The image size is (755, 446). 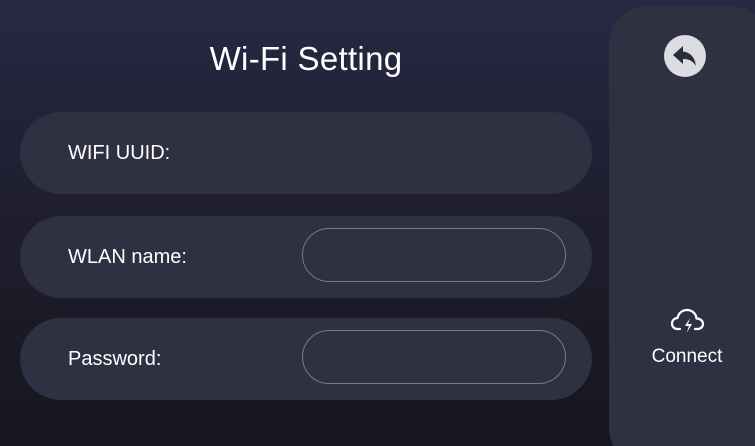 I want to click on connect-label: Connect, so click(x=687, y=356).